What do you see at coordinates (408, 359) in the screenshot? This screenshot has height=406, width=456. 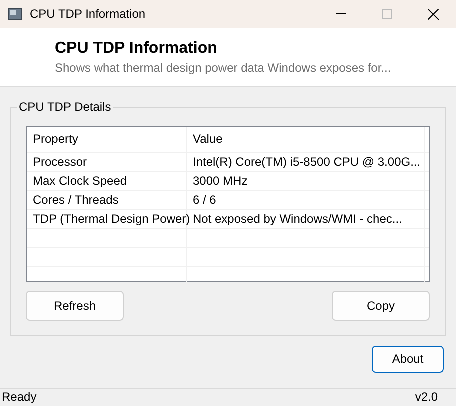 I see `about-button: About` at bounding box center [408, 359].